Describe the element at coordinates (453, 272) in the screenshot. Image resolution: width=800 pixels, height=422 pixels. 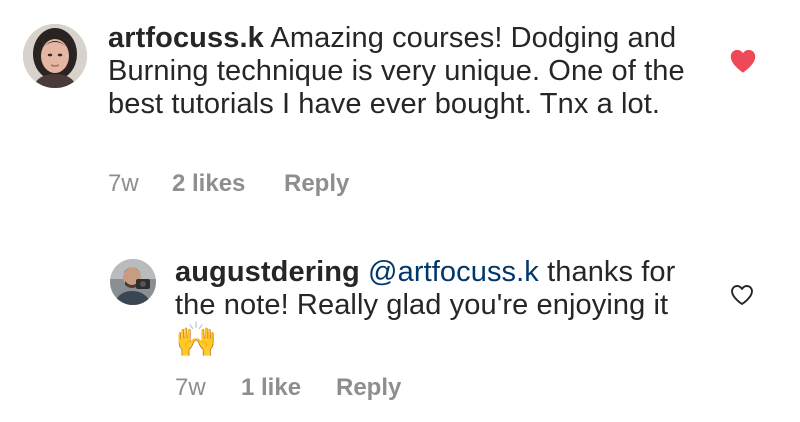
I see `mention-link: @artfocuss.k` at that location.